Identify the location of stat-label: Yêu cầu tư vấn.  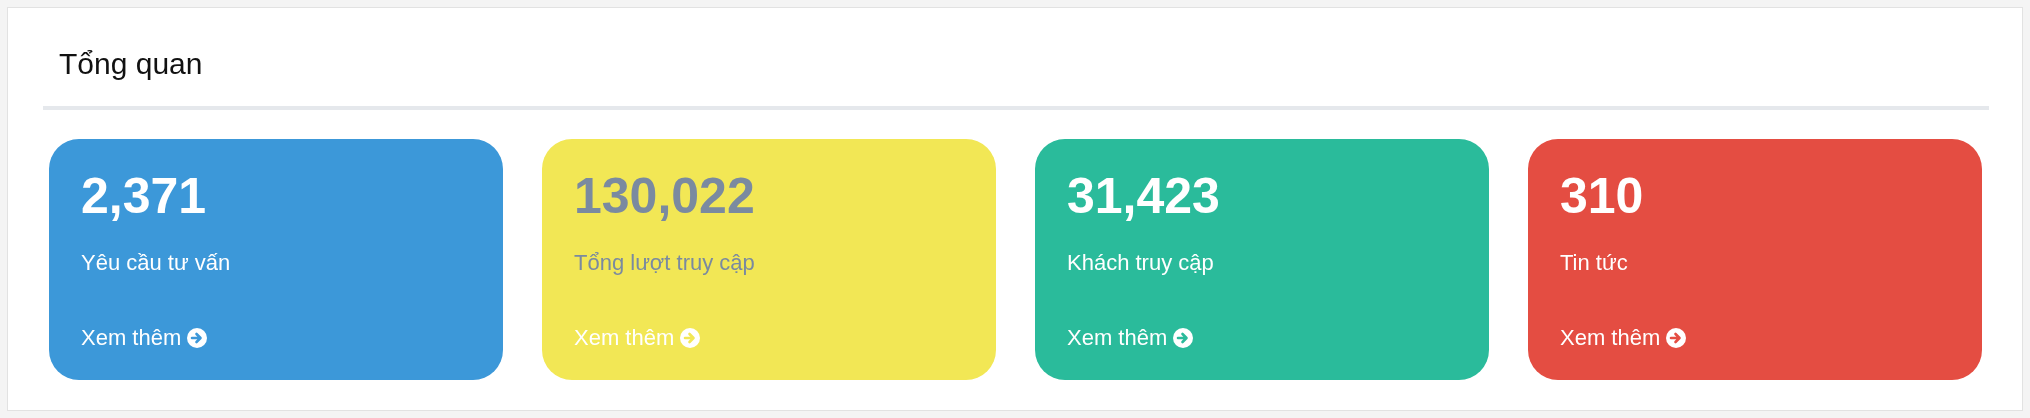
(156, 263).